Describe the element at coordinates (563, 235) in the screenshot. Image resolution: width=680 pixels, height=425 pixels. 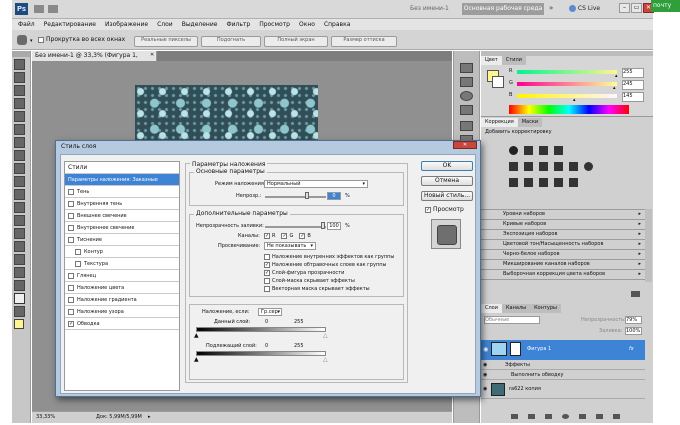
I see `adjust-preset-item: Экспозиция наборов ▸` at that location.